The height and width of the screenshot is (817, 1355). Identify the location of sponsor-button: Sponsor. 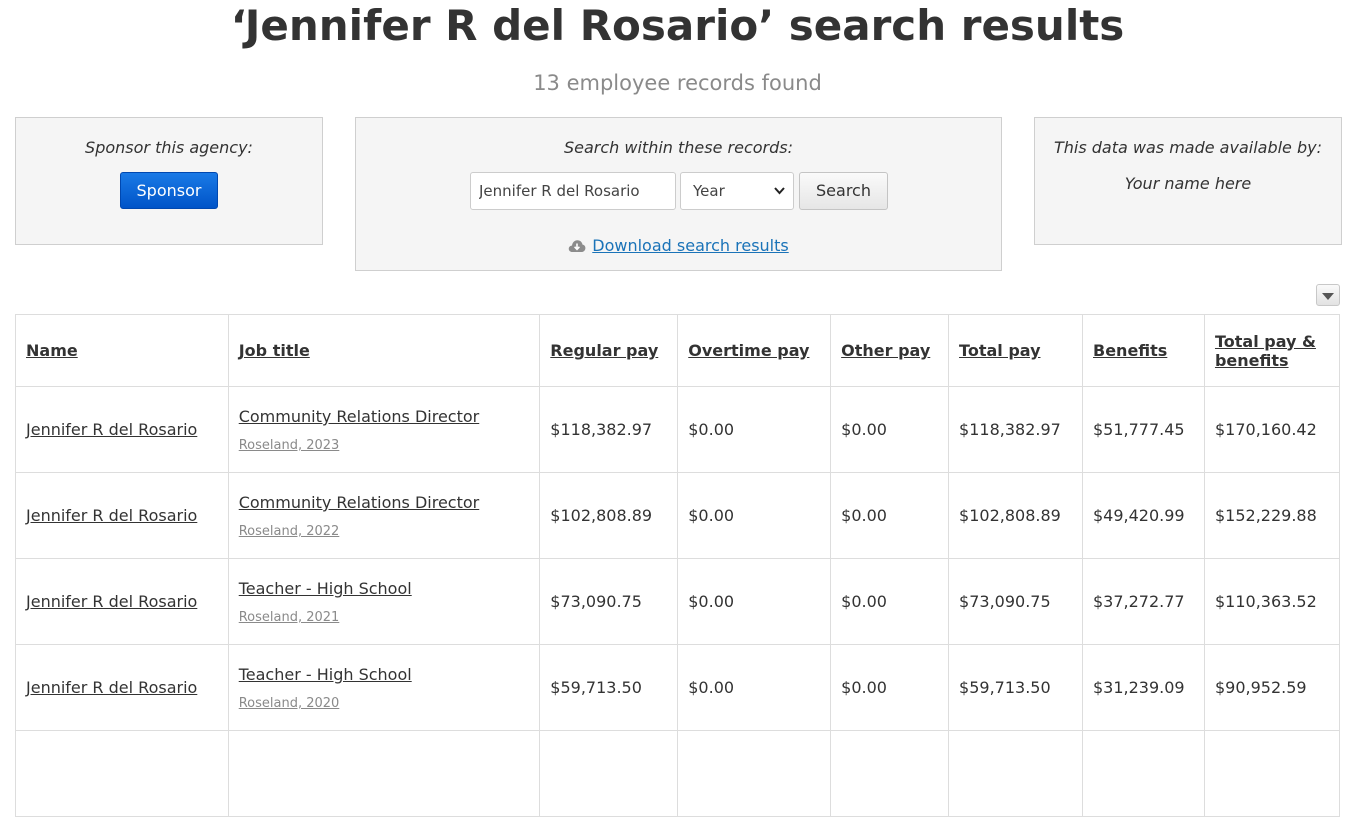
(169, 190).